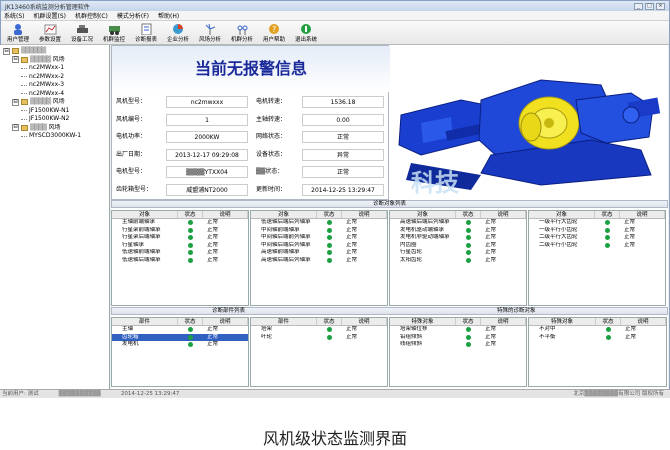 Image resolution: width=670 pixels, height=450 pixels. Describe the element at coordinates (597, 338) in the screenshot. I see `table-row: 不平衡 正常` at that location.